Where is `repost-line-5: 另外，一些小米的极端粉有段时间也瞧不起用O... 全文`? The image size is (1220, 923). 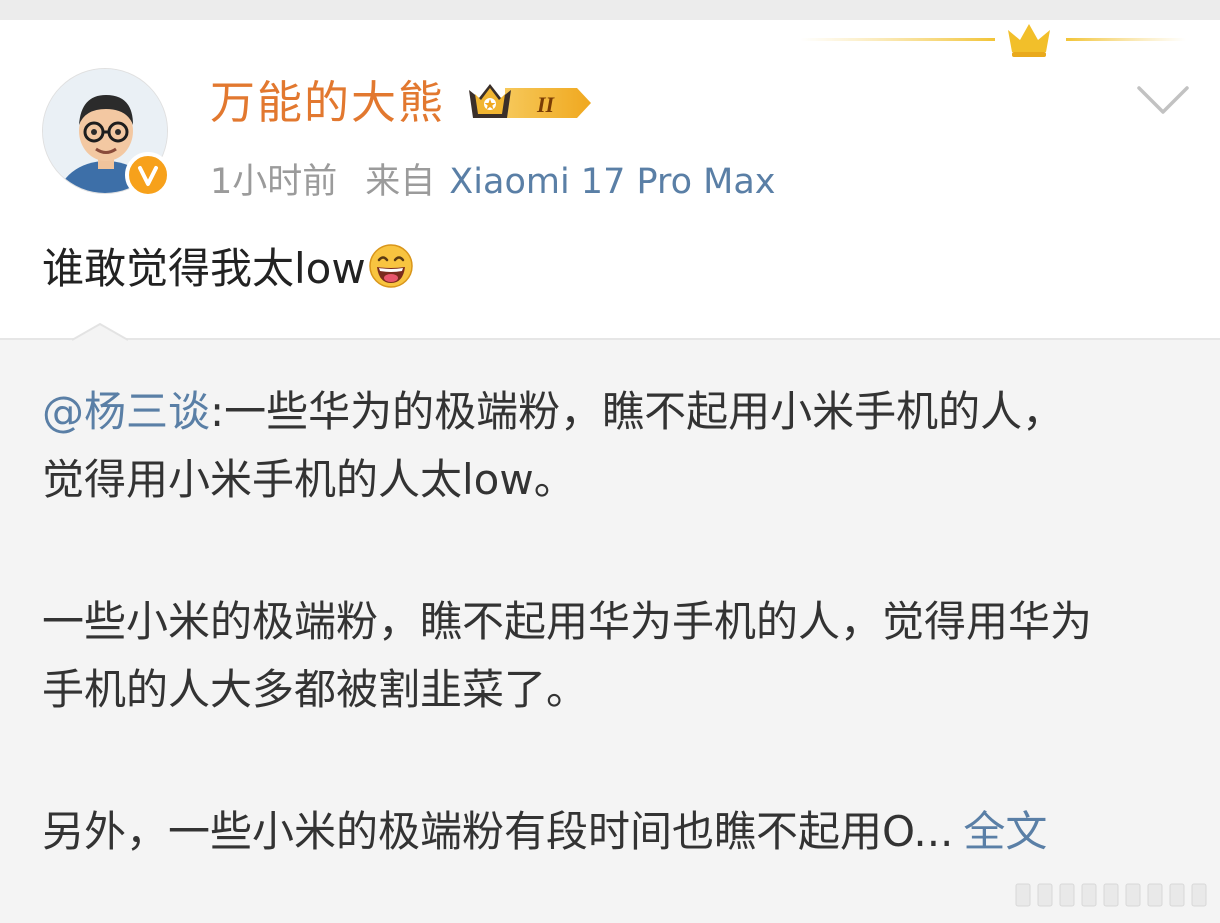
repost-line-5: 另外，一些小米的极端粉有段时间也瞧不起用O... 全文 is located at coordinates (545, 831).